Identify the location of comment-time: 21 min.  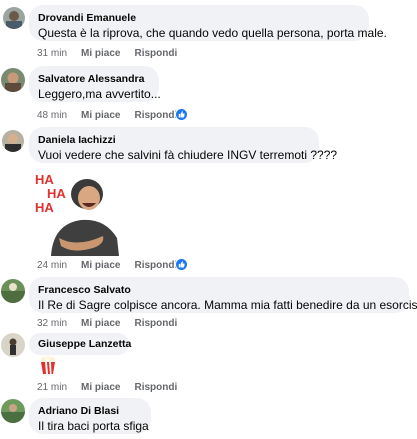
(52, 388).